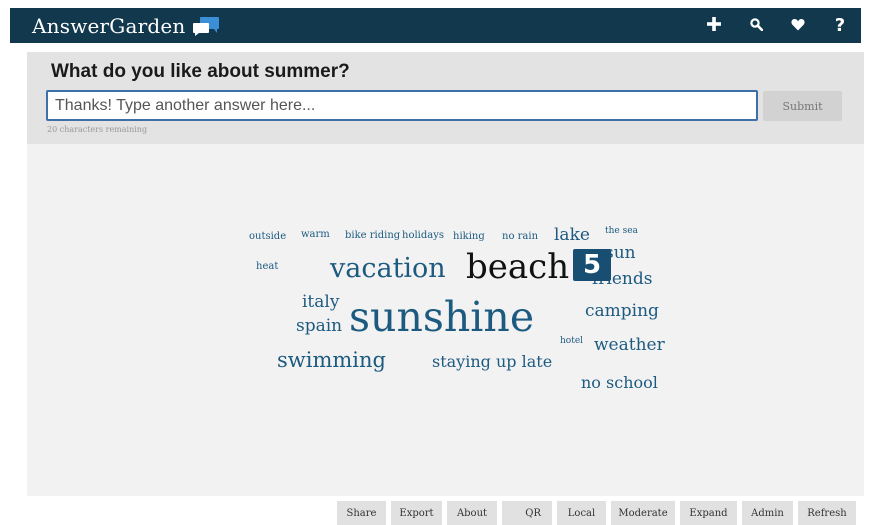  What do you see at coordinates (643, 513) in the screenshot?
I see `moderate-button: Moderate` at bounding box center [643, 513].